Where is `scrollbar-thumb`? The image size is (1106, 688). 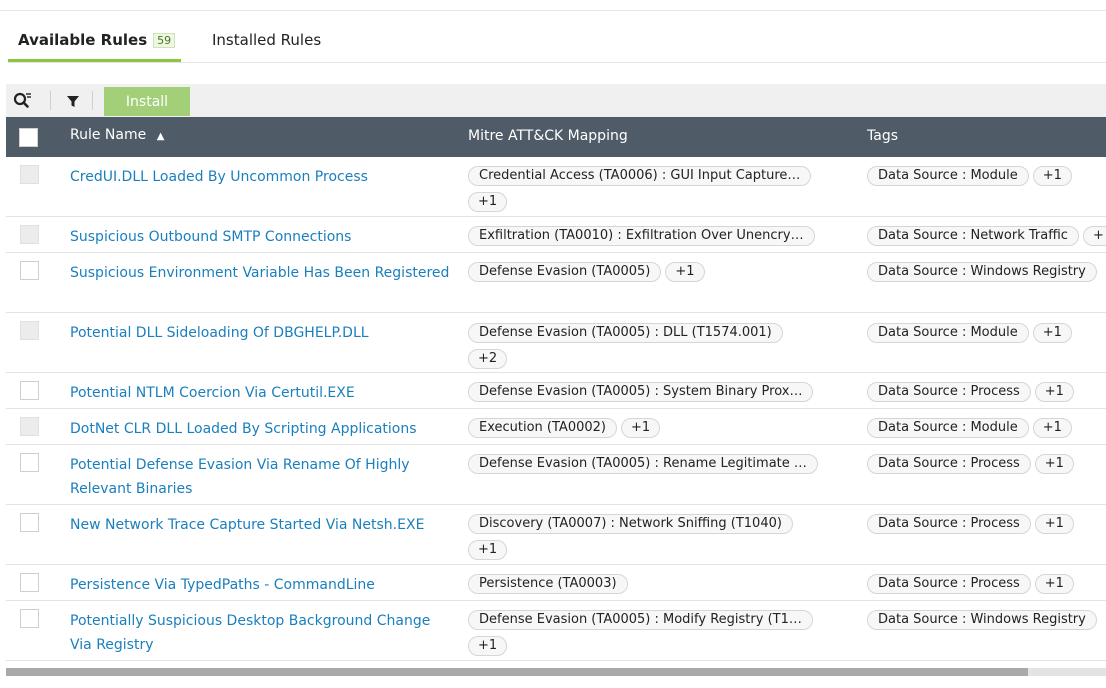
scrollbar-thumb is located at coordinates (517, 672).